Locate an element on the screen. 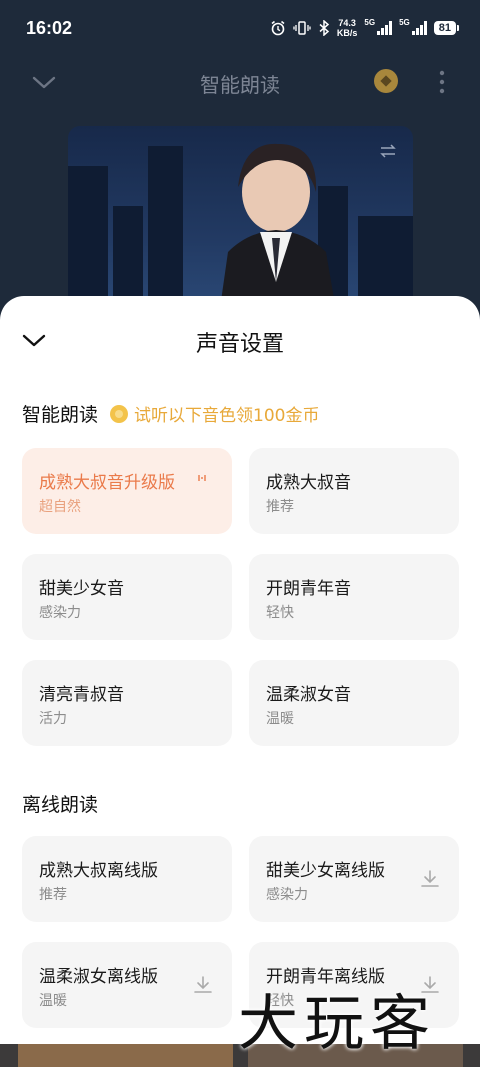 This screenshot has width=480, height=1067. book-cover-image is located at coordinates (240, 221).